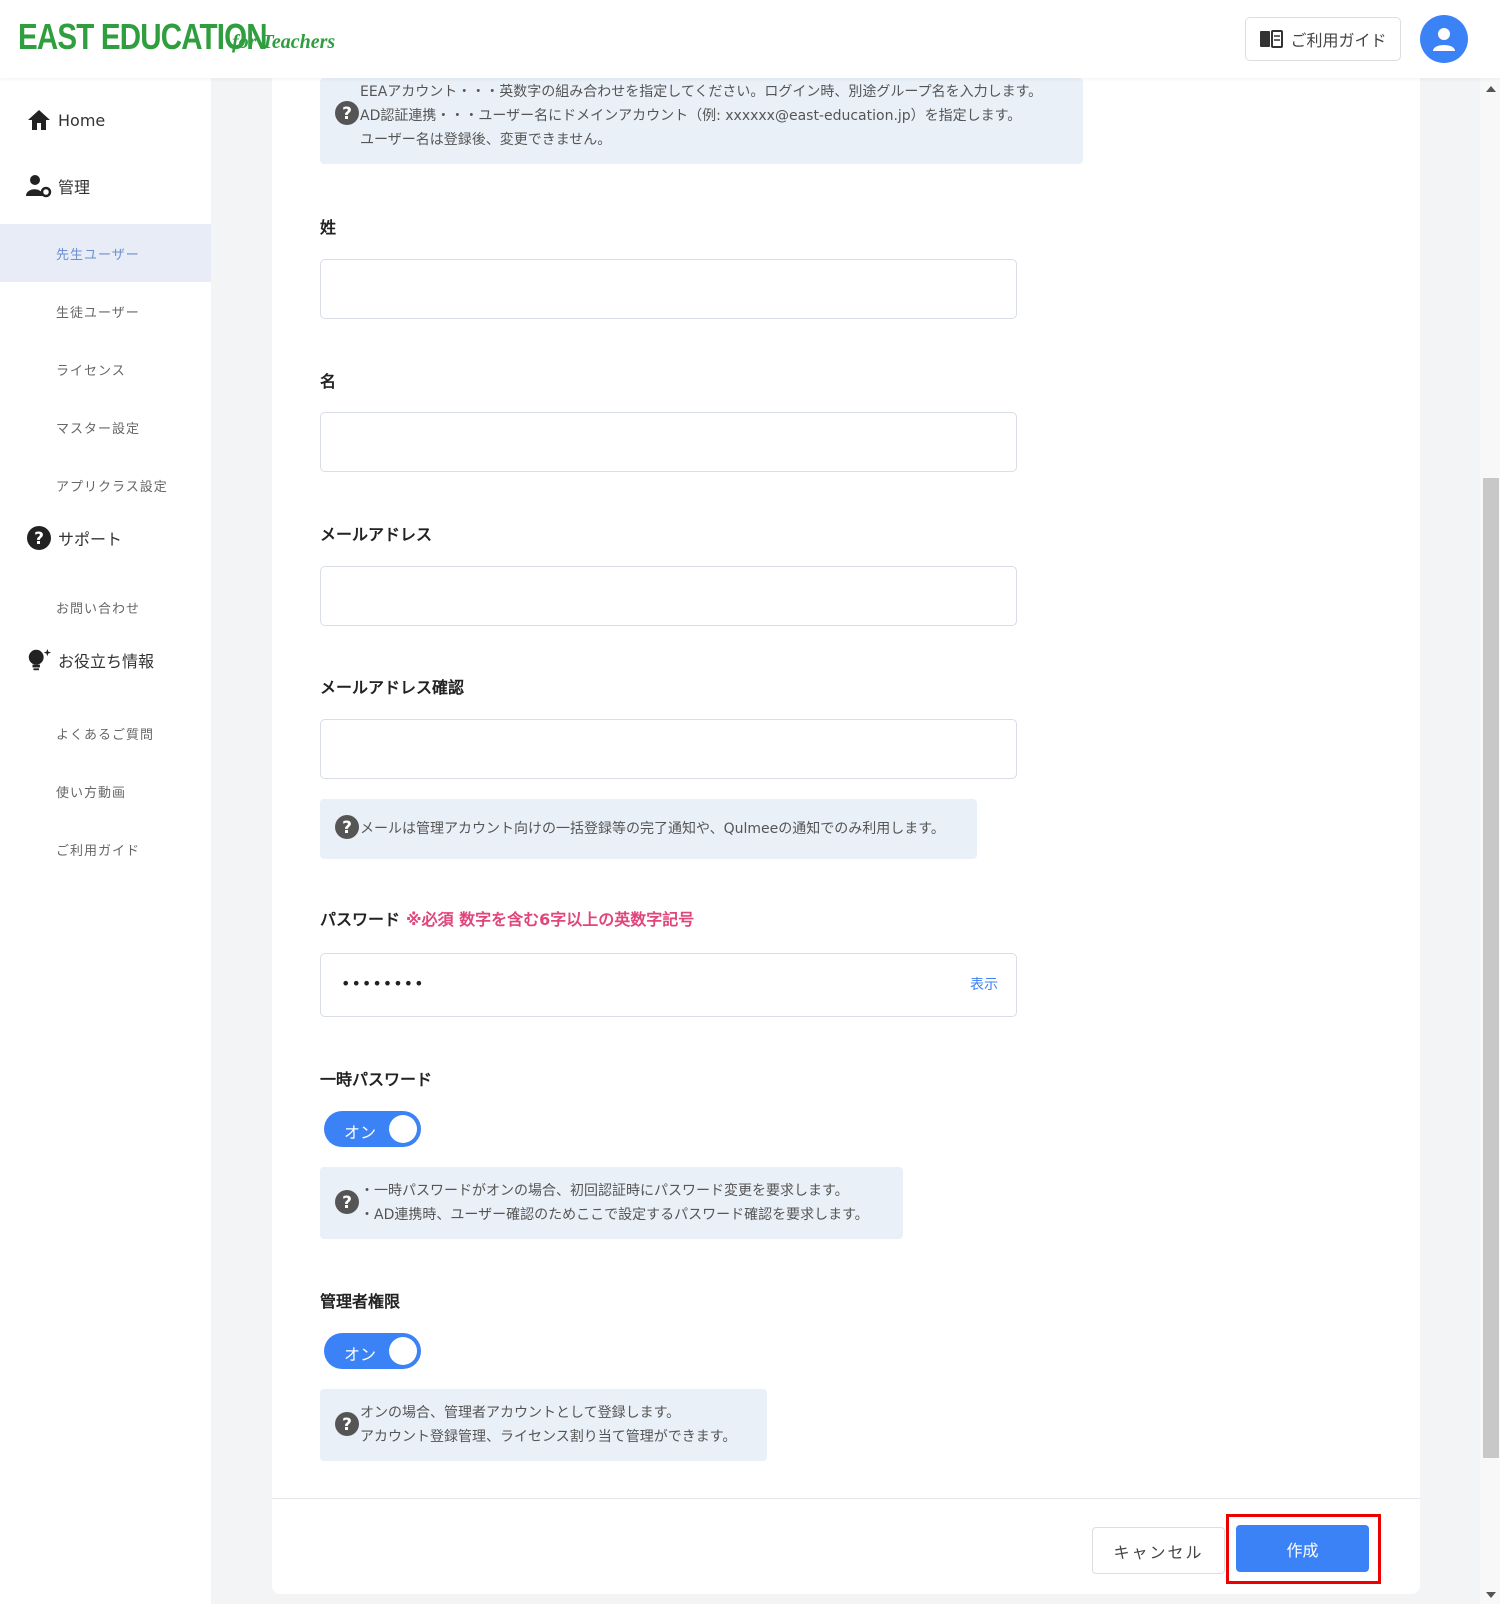 This screenshot has width=1500, height=1604. What do you see at coordinates (1491, 89) in the screenshot?
I see `scroll-up-arrow-icon` at bounding box center [1491, 89].